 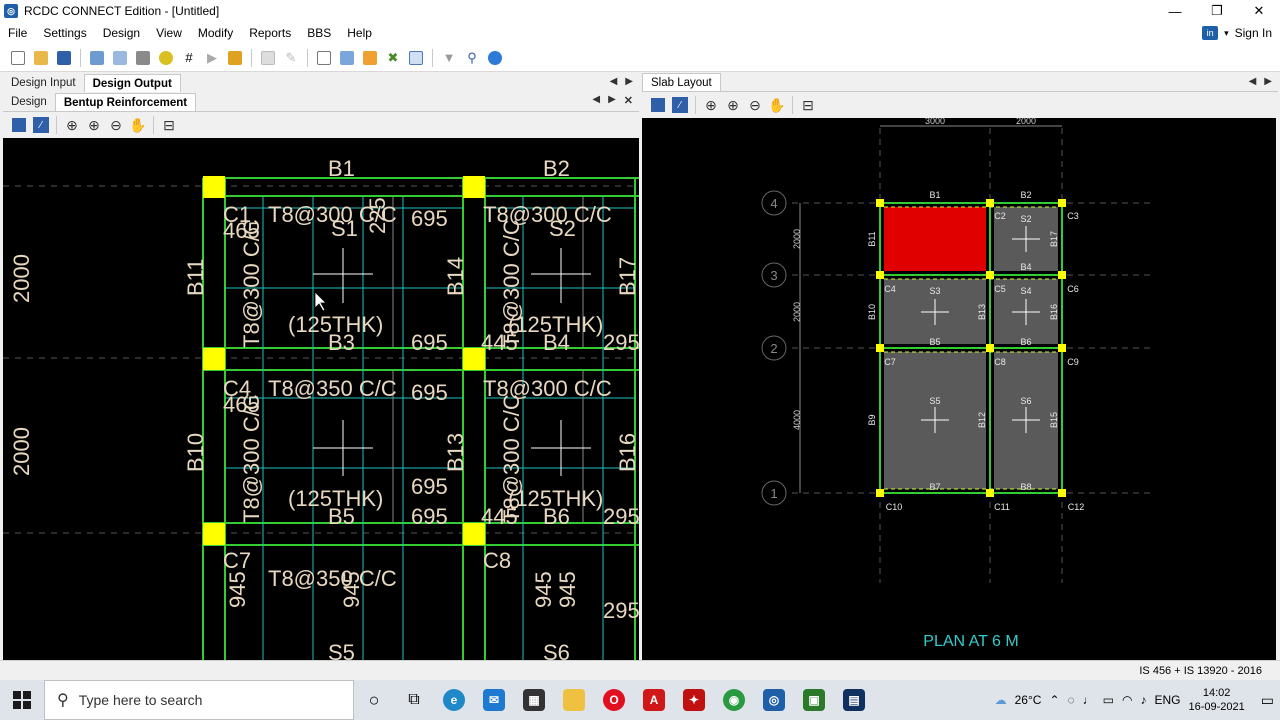 What do you see at coordinates (270, 33) in the screenshot?
I see `menu-reports: Reports` at bounding box center [270, 33].